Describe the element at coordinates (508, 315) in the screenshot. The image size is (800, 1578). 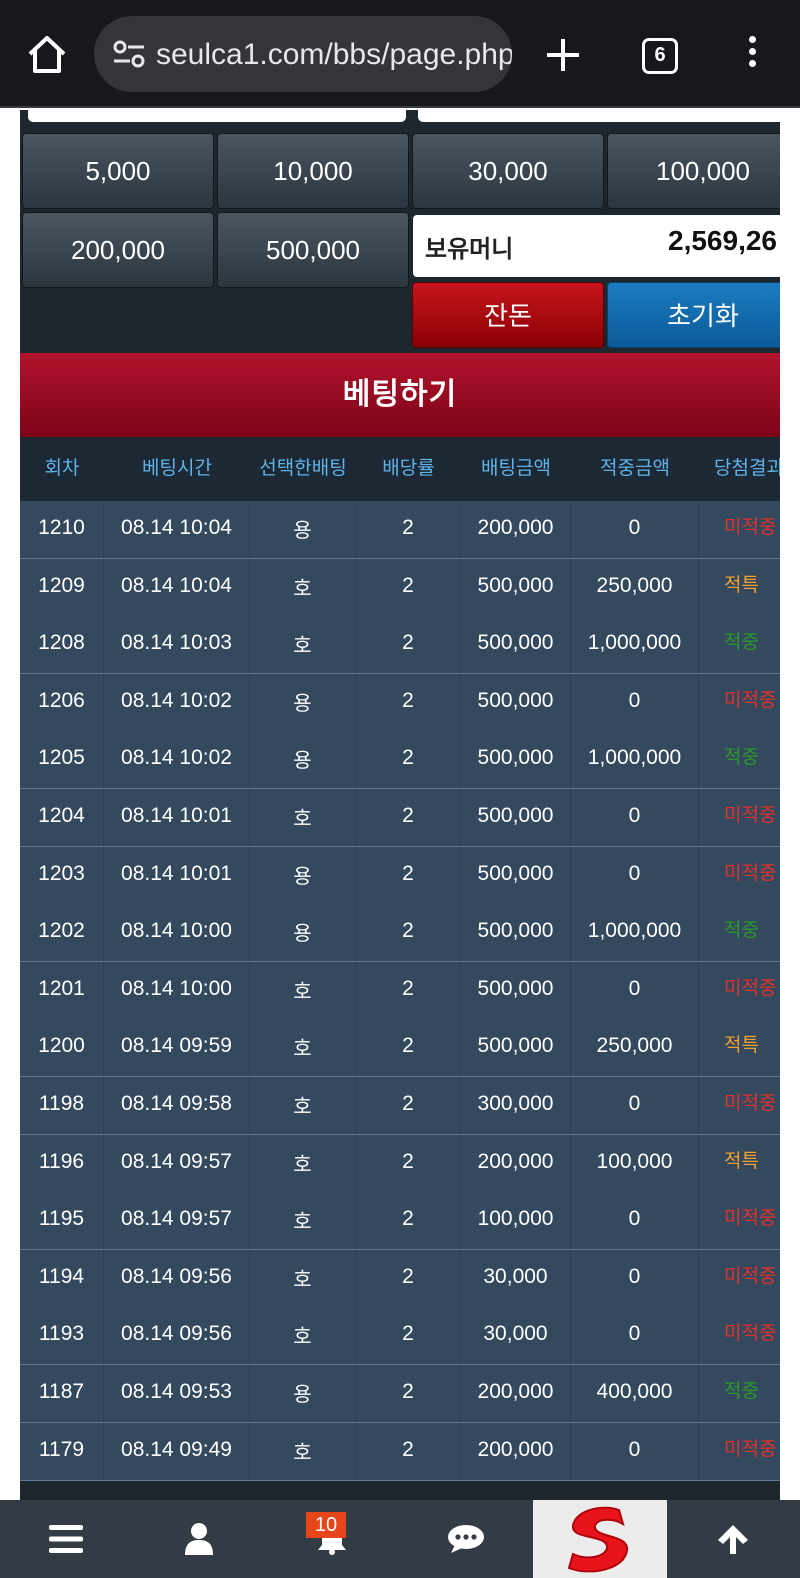
I see `change-button: 잔돈` at that location.